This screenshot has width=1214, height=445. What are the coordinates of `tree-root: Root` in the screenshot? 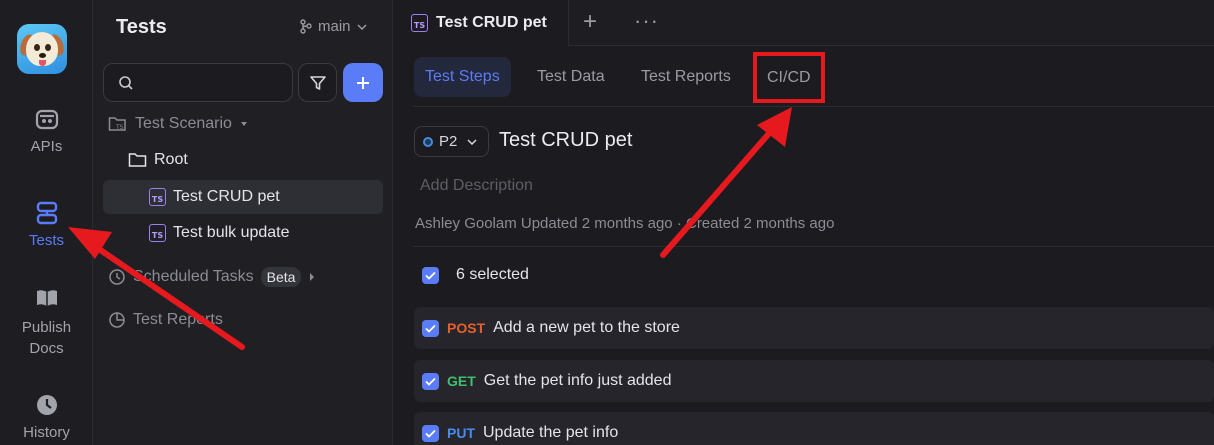 It's located at (158, 160).